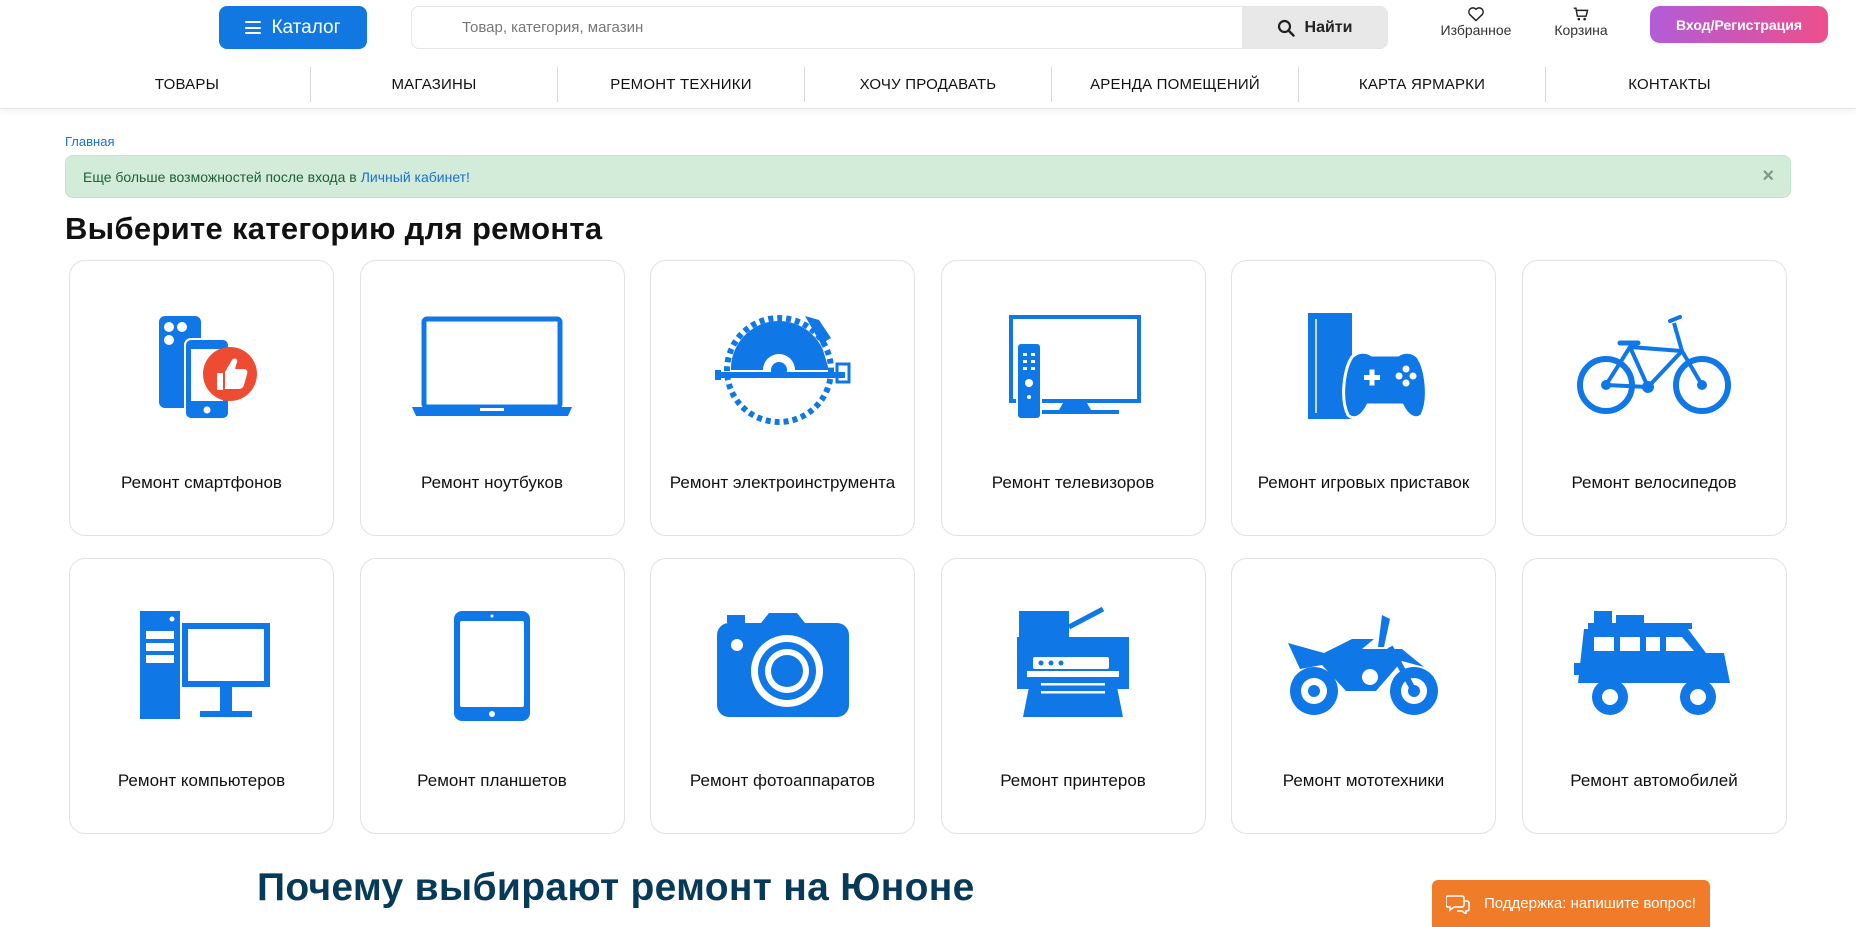 Image resolution: width=1856 pixels, height=927 pixels. I want to click on category-label: Ремонт ноутбуков, so click(491, 482).